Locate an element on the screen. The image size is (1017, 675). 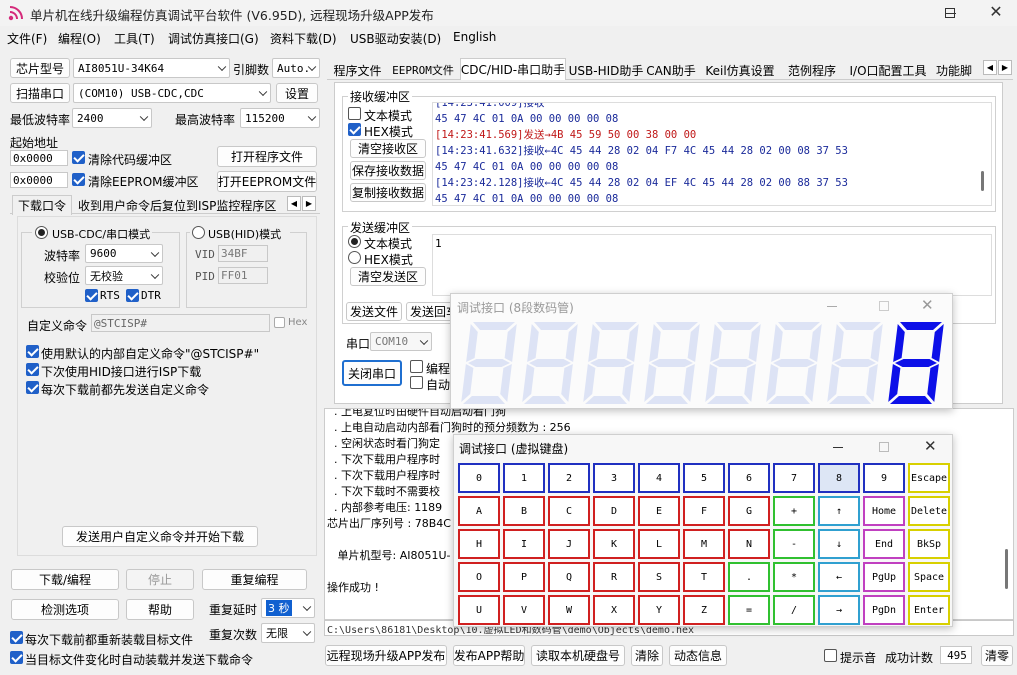
key-I: I is located at coordinates (524, 544).